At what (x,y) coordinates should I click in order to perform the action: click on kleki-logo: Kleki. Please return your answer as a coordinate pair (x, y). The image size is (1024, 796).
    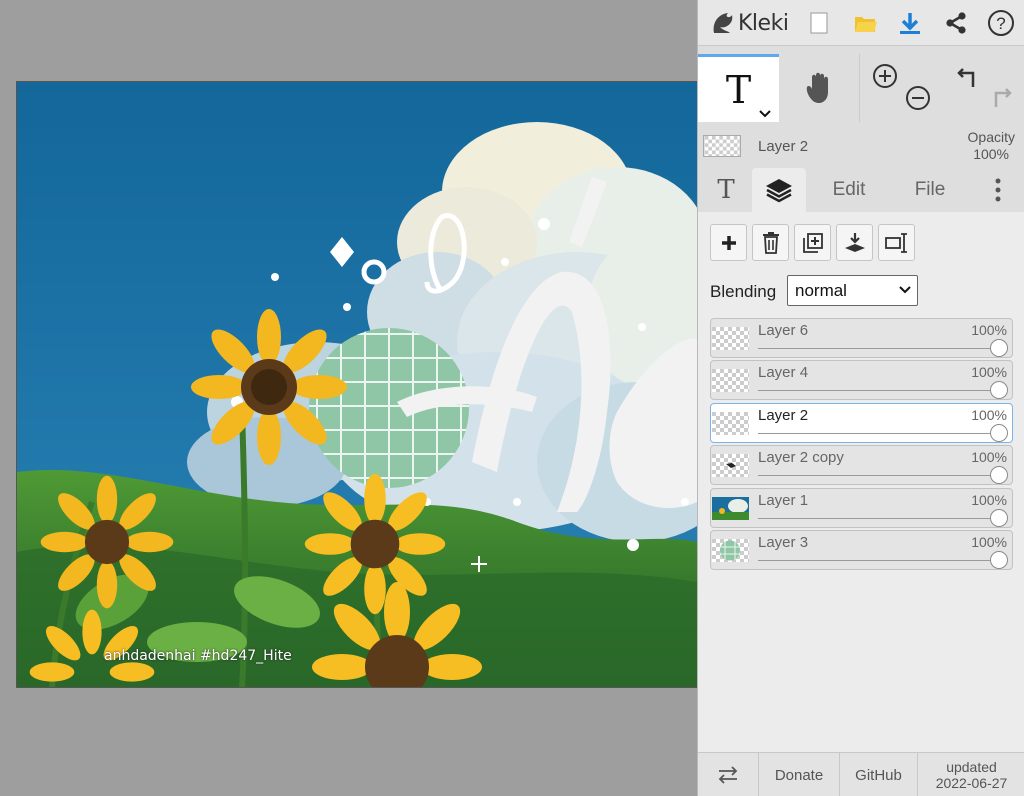
    Looking at the image, I should click on (748, 23).